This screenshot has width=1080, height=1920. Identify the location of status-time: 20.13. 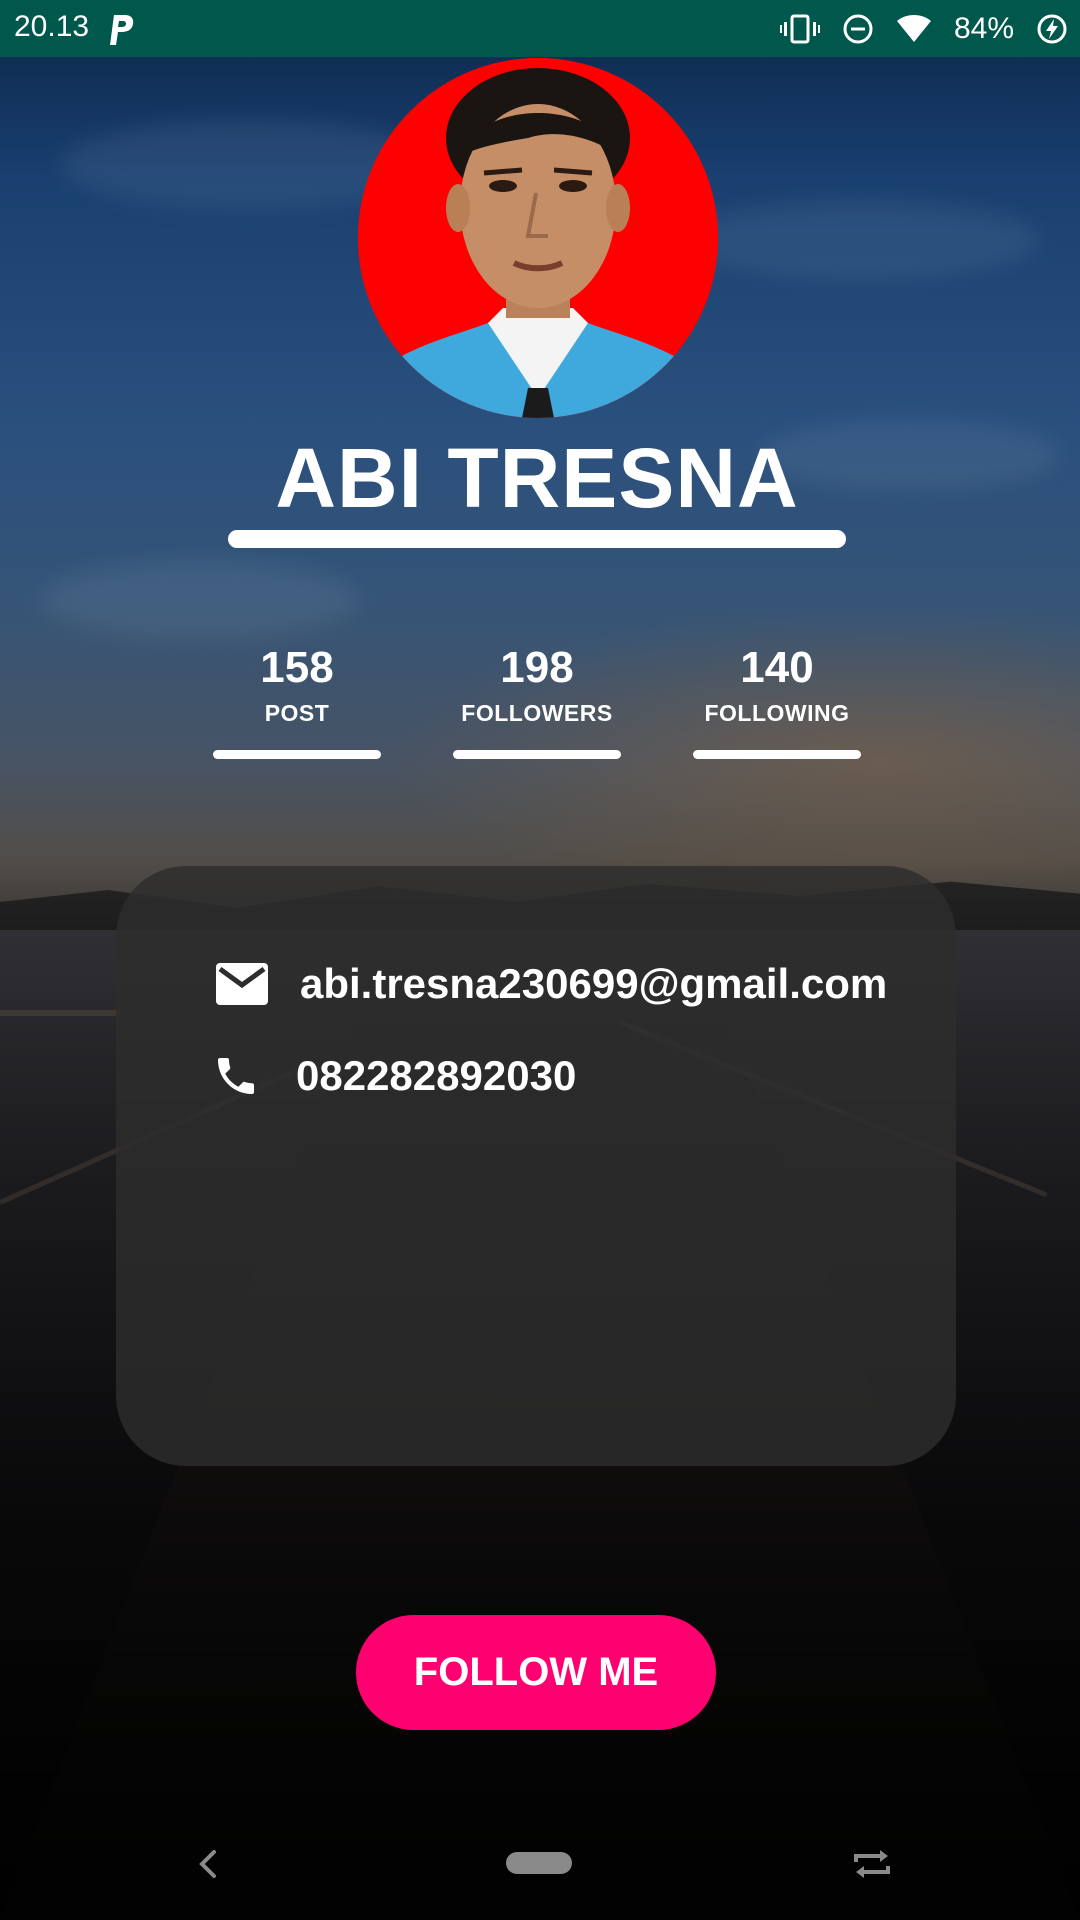
(52, 26).